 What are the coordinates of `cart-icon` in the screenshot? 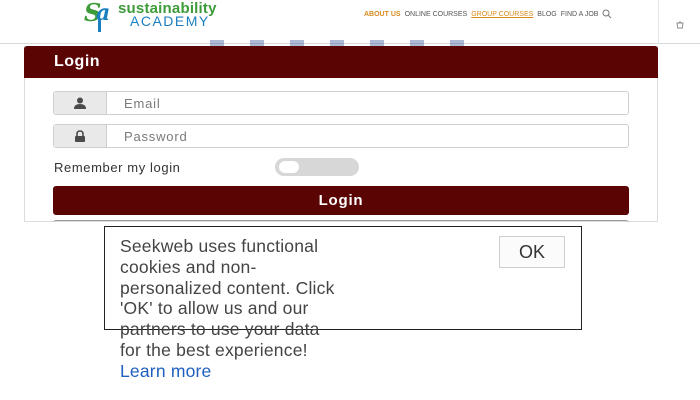 It's located at (680, 25).